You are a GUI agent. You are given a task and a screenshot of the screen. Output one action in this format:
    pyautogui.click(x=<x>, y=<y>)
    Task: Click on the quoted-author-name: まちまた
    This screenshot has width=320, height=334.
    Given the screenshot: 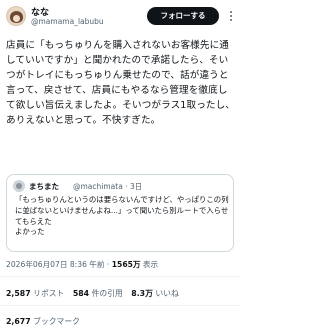 What is the action you would take?
    pyautogui.click(x=44, y=186)
    